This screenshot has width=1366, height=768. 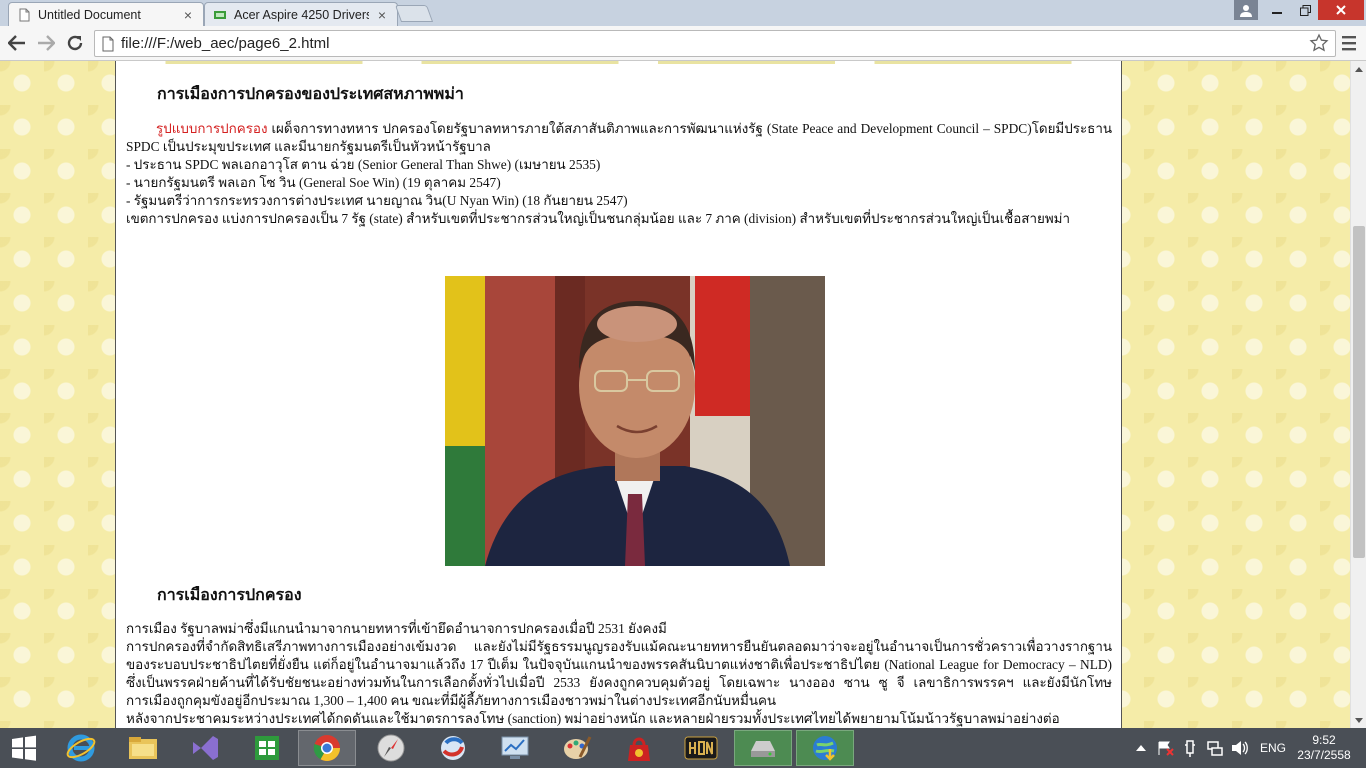 I want to click on internet-explorer-icon, so click(x=81, y=748).